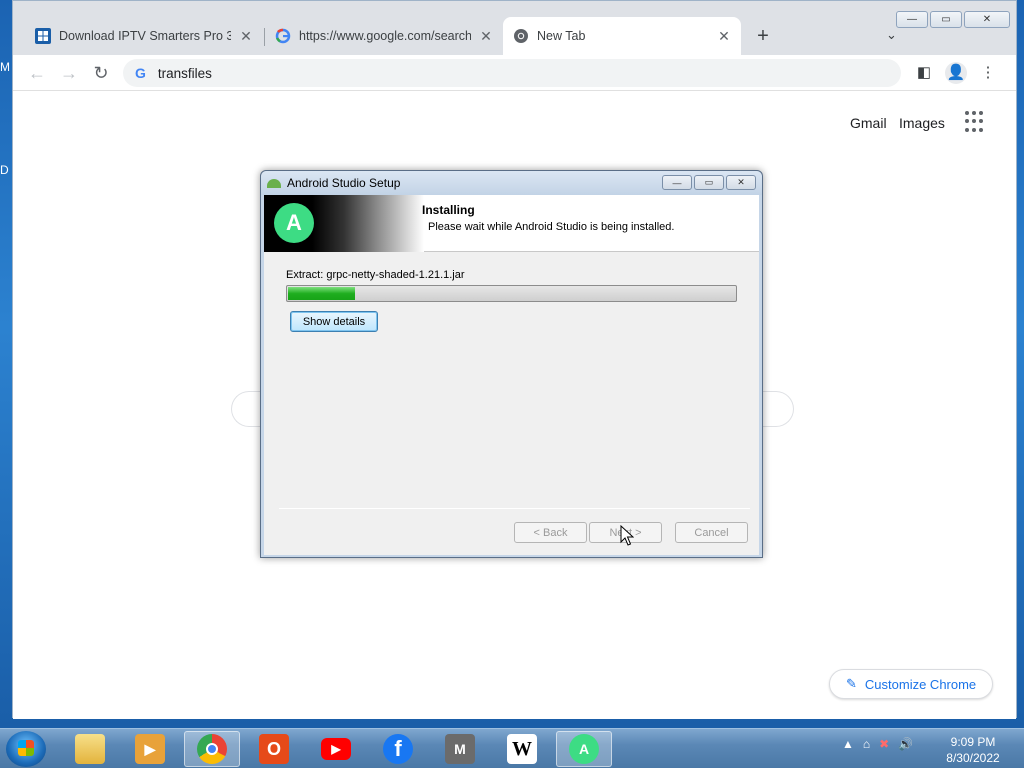 This screenshot has height=768, width=1024. Describe the element at coordinates (924, 73) in the screenshot. I see `side-panel-icon: ◧` at that location.